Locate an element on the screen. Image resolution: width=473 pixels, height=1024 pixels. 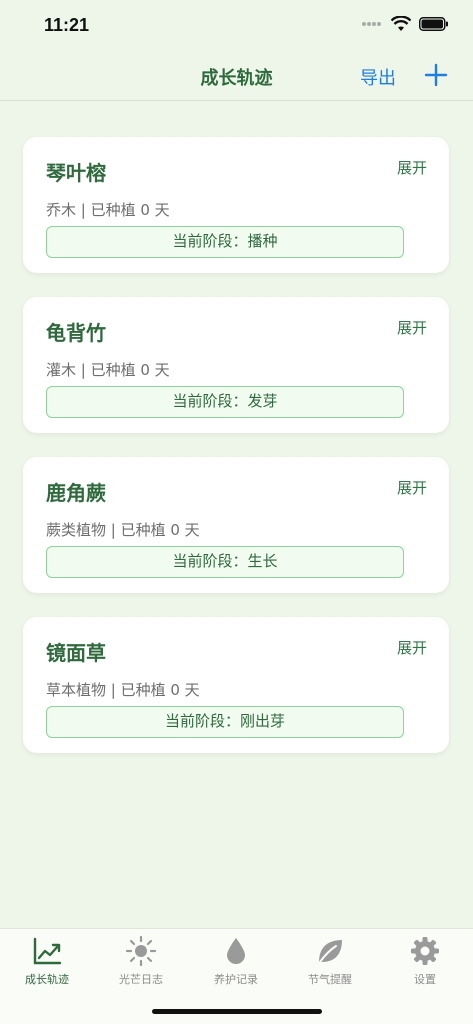
status-icons is located at coordinates (405, 24).